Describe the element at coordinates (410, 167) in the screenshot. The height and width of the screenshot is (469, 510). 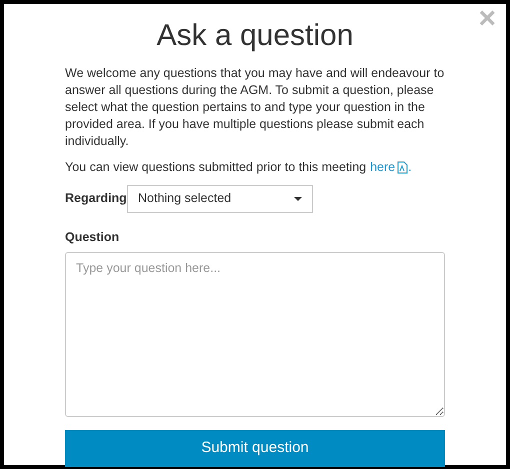
I see `period-text: .` at that location.